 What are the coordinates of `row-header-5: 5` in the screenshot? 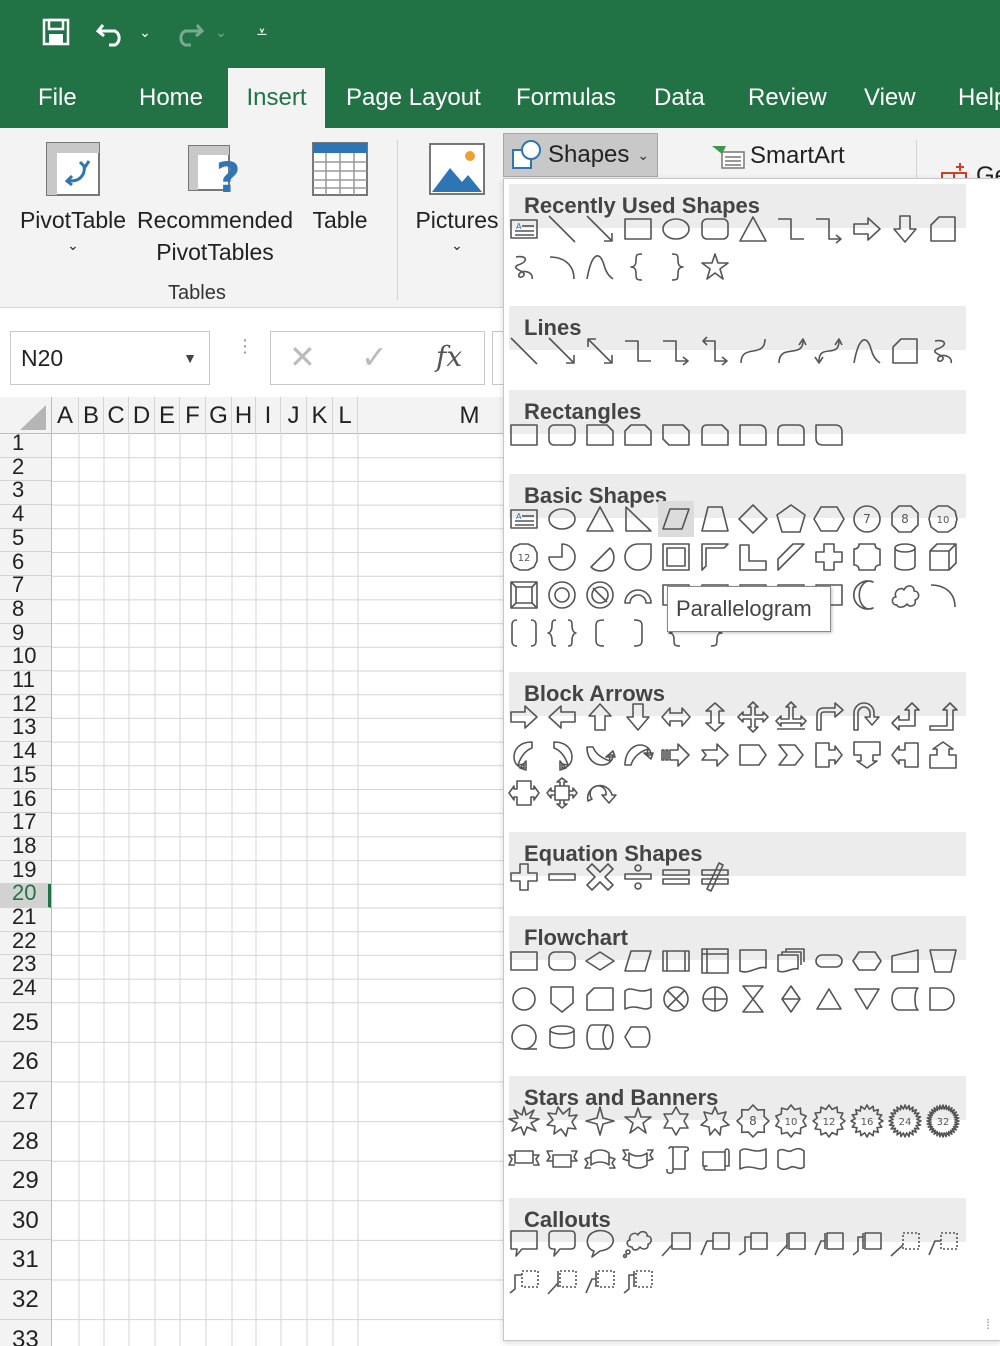 It's located at (25, 541).